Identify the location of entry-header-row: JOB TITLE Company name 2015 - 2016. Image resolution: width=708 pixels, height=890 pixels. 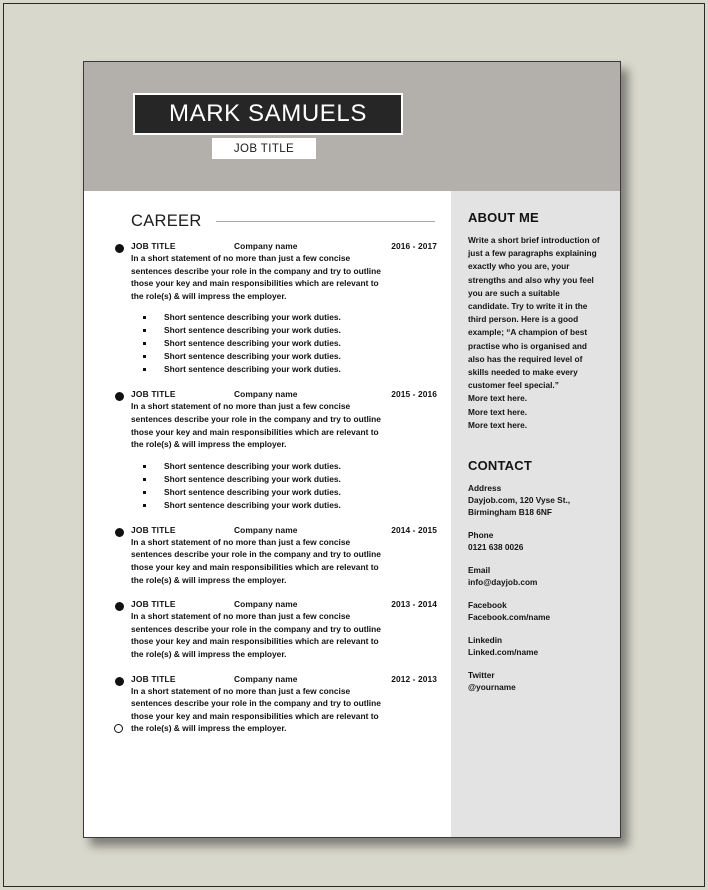
(284, 394).